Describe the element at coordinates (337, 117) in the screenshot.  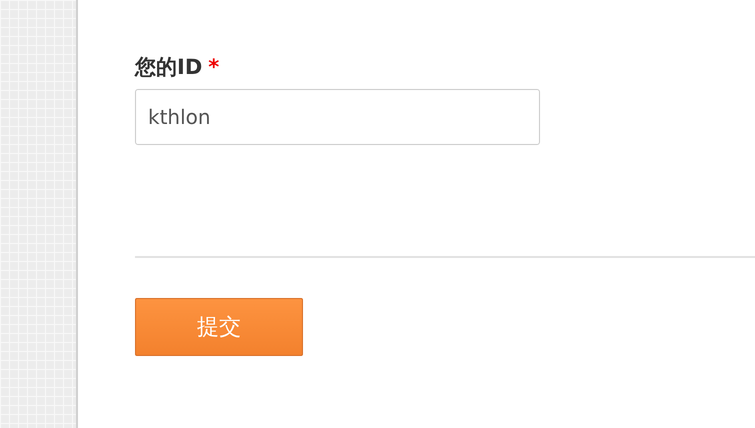
I see `id-input-field: kthlon` at that location.